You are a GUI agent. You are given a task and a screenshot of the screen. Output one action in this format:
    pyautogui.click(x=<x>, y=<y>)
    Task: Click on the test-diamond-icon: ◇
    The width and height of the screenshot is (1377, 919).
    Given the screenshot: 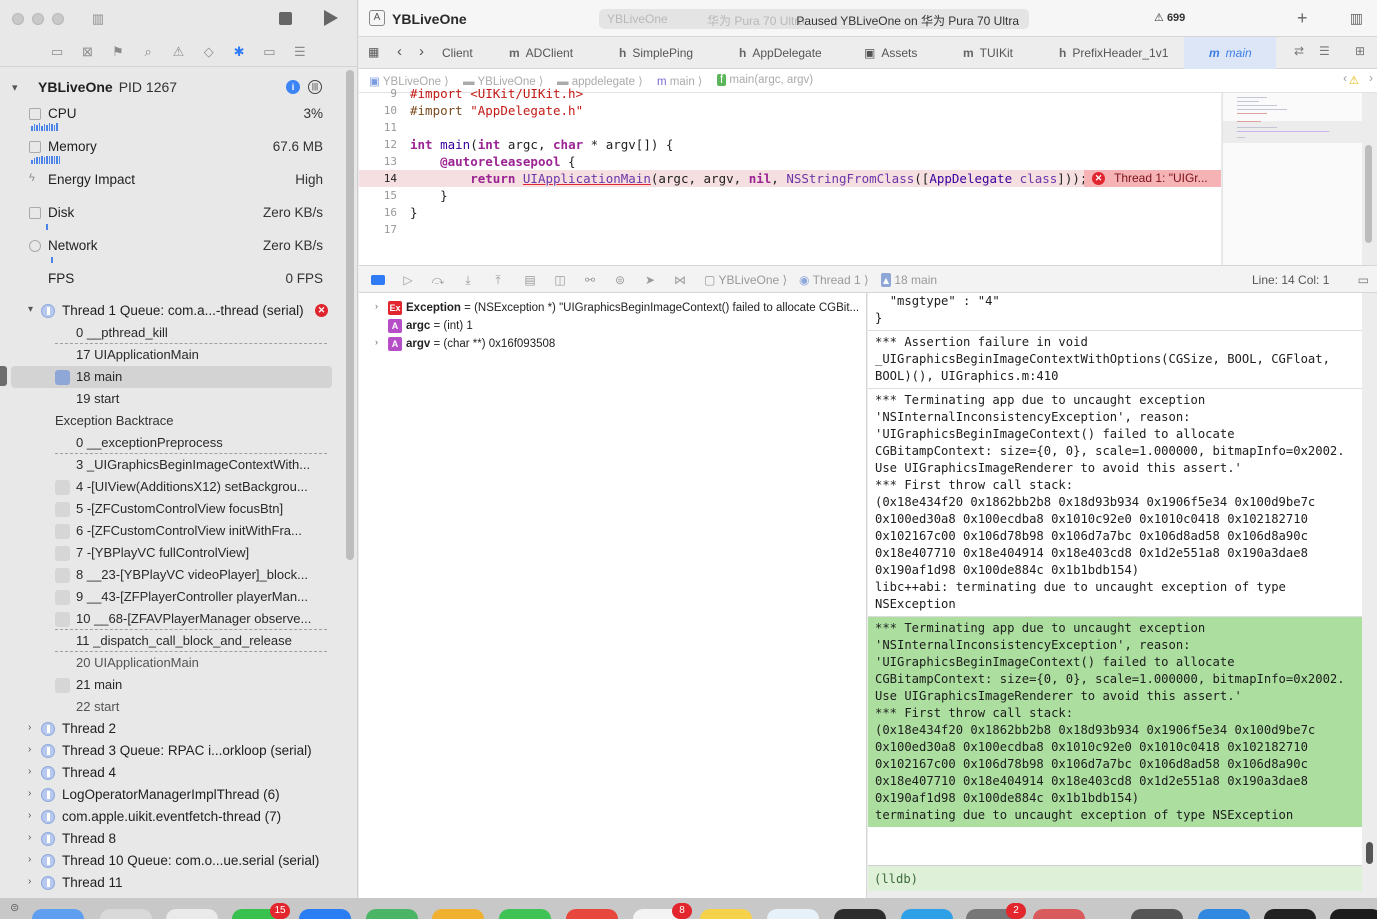 What is the action you would take?
    pyautogui.click(x=209, y=52)
    